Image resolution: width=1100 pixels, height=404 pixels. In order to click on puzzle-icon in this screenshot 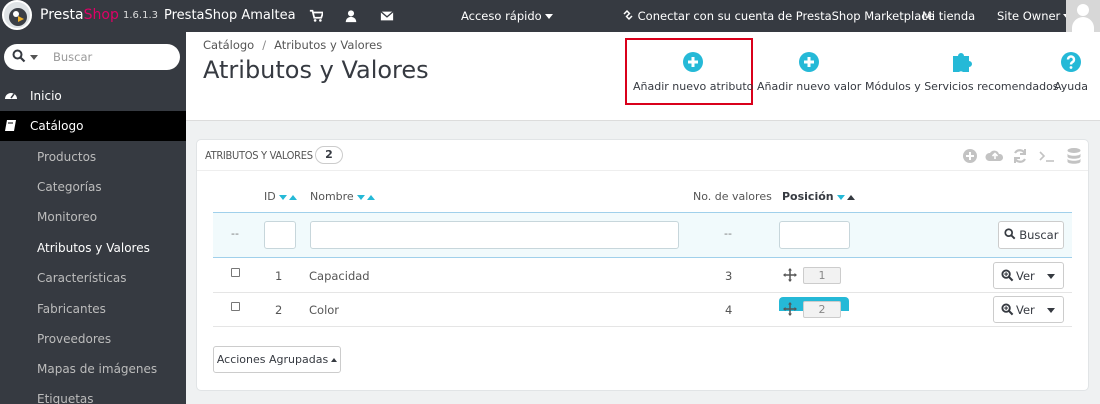, I will do `click(962, 62)`.